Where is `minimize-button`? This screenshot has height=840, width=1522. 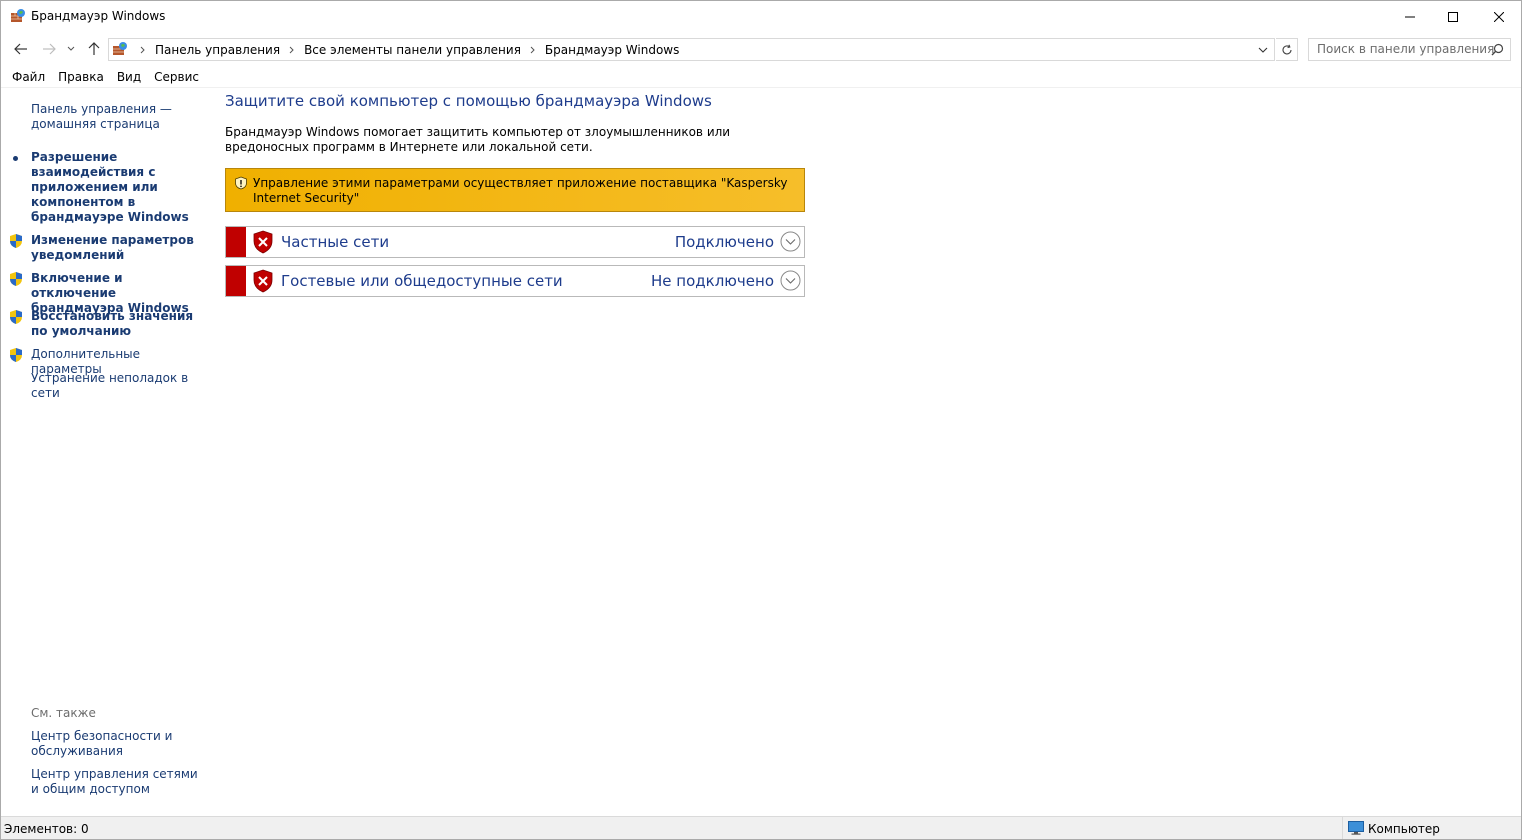
minimize-button is located at coordinates (1410, 16).